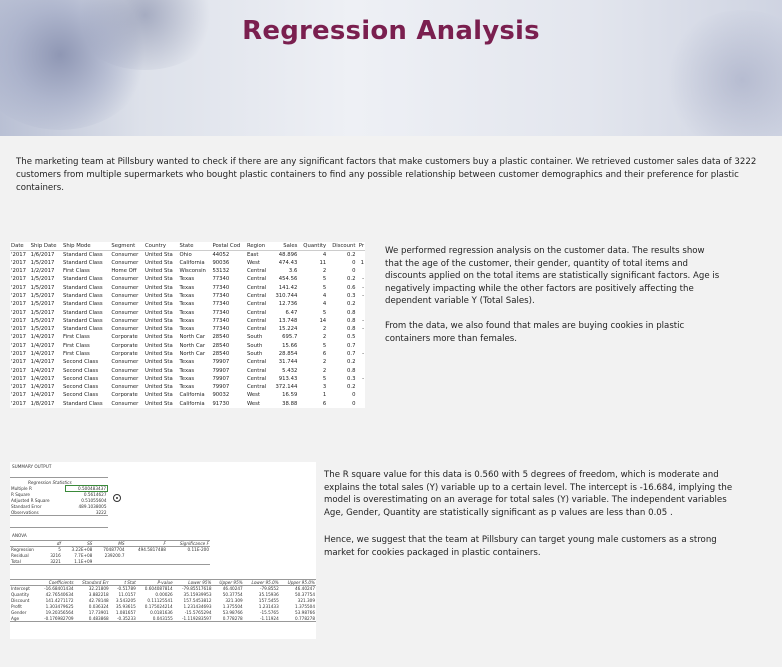 This screenshot has height=667, width=782. What do you see at coordinates (323, 320) in the screenshot?
I see `table-cell: 14` at bounding box center [323, 320].